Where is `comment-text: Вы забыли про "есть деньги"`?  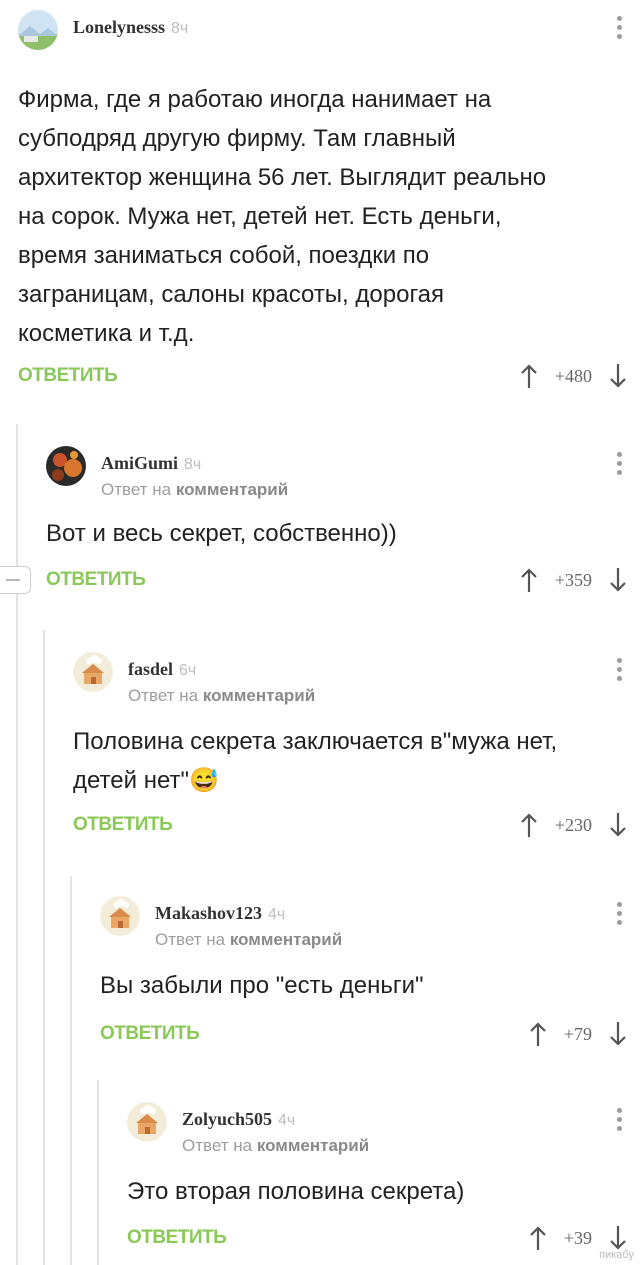
comment-text: Вы забыли про "есть деньги" is located at coordinates (262, 985).